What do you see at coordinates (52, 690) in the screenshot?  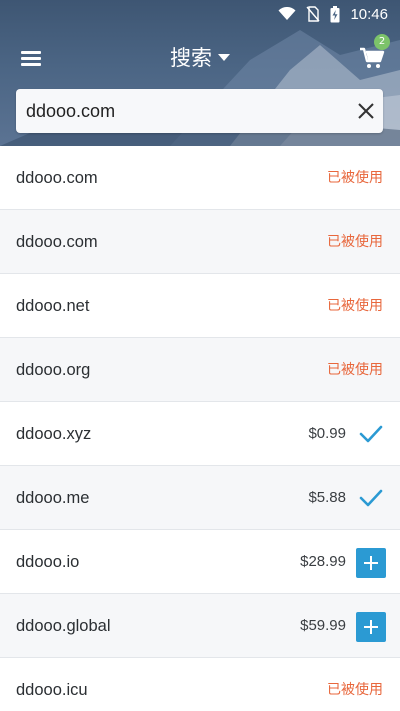 I see `domain-name: ddooo.icu` at bounding box center [52, 690].